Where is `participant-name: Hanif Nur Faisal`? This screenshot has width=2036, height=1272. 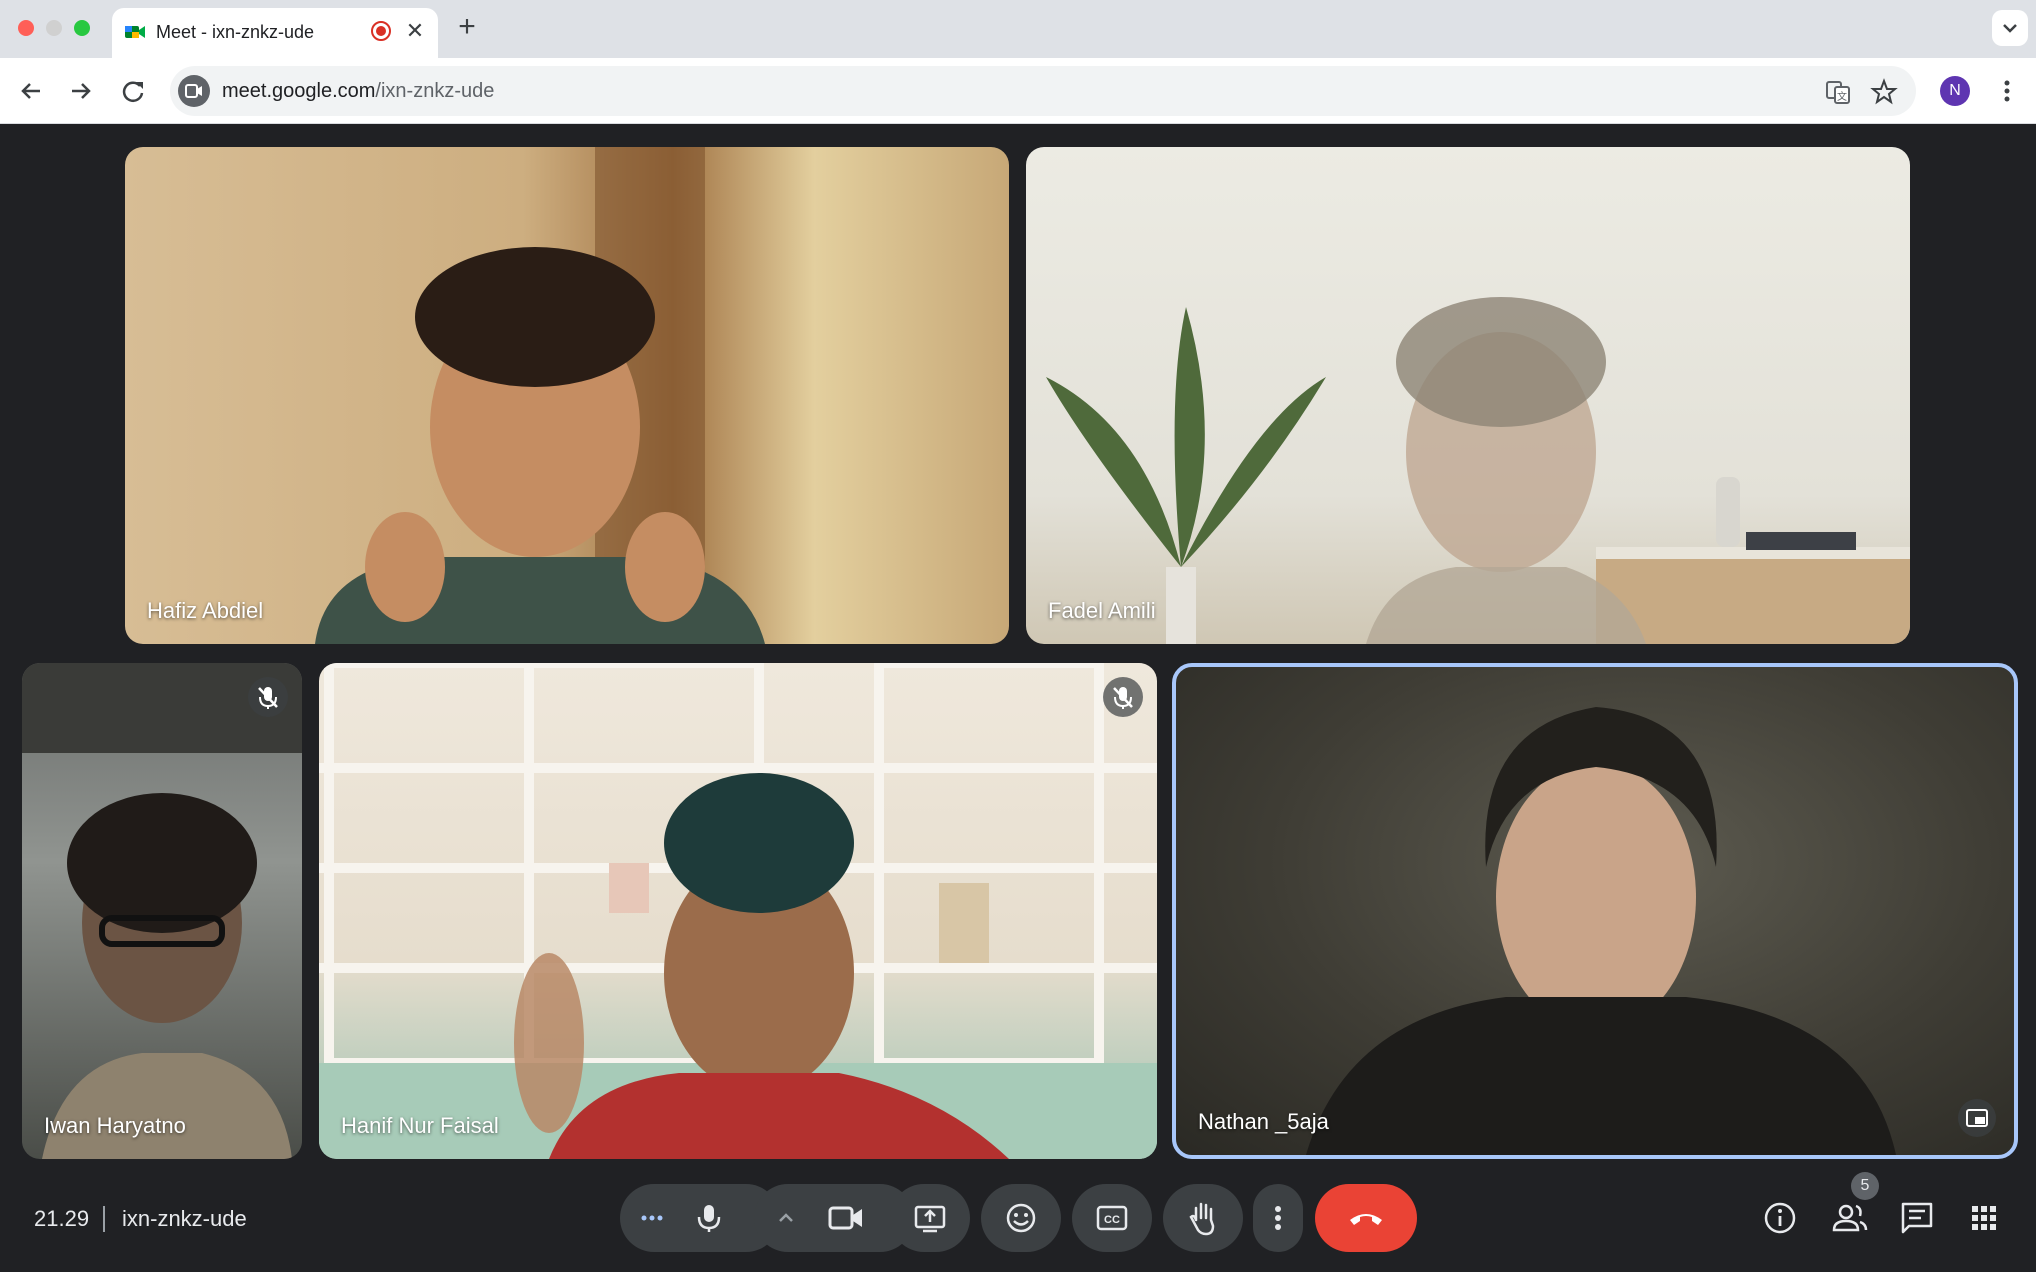 participant-name: Hanif Nur Faisal is located at coordinates (420, 1125).